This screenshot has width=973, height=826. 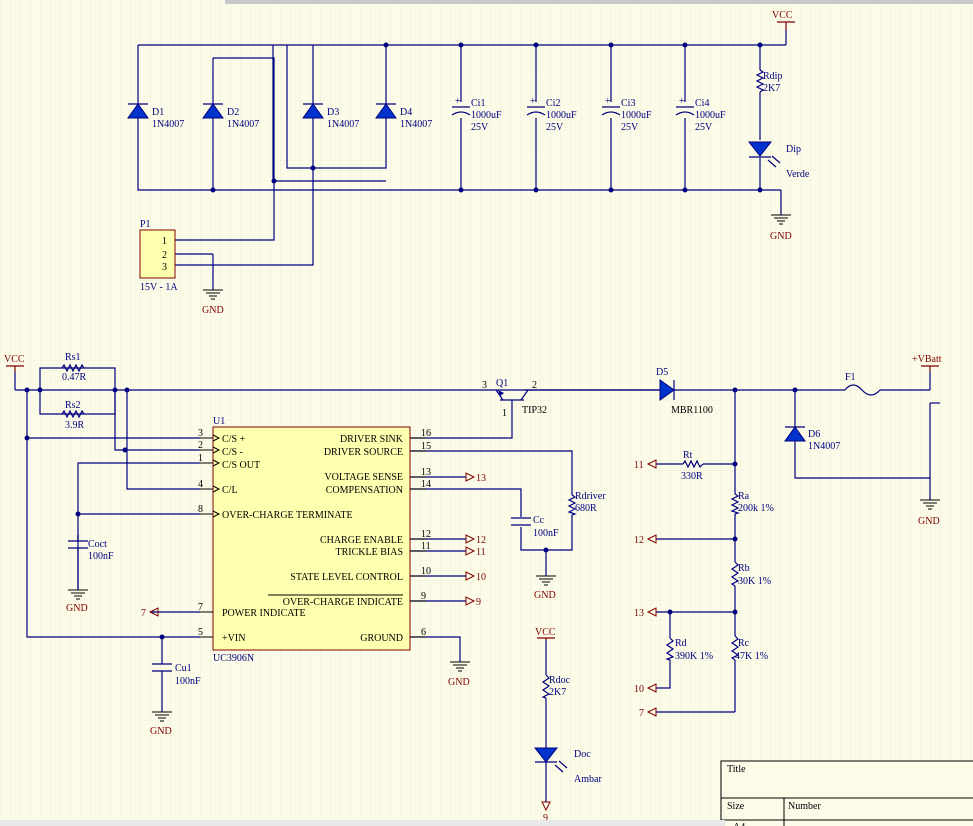 What do you see at coordinates (426, 546) in the screenshot?
I see `u1-pin-num-11: 11` at bounding box center [426, 546].